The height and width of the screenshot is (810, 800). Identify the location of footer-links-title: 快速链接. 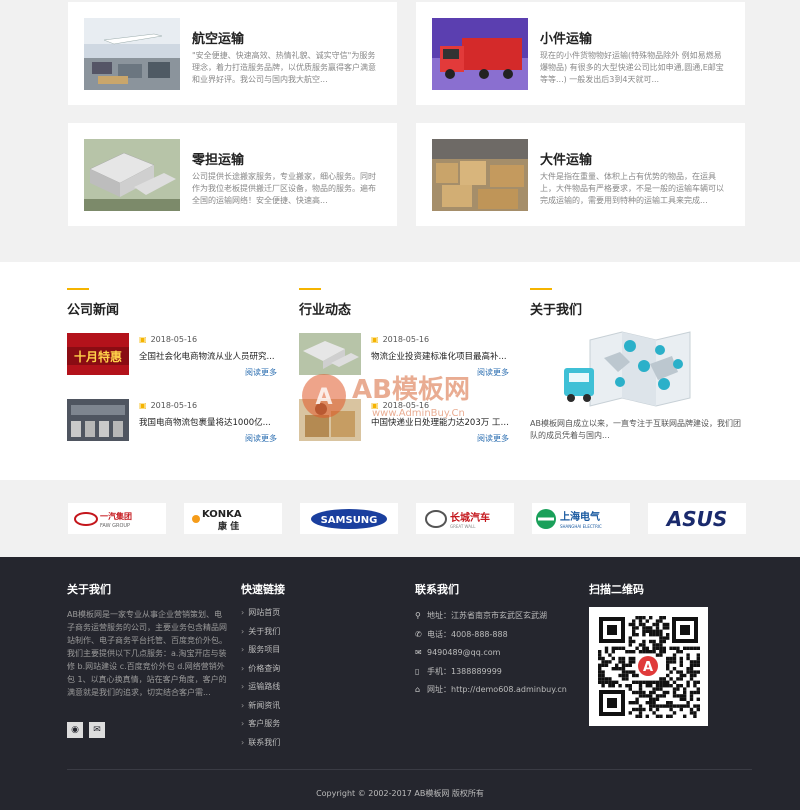
(263, 589).